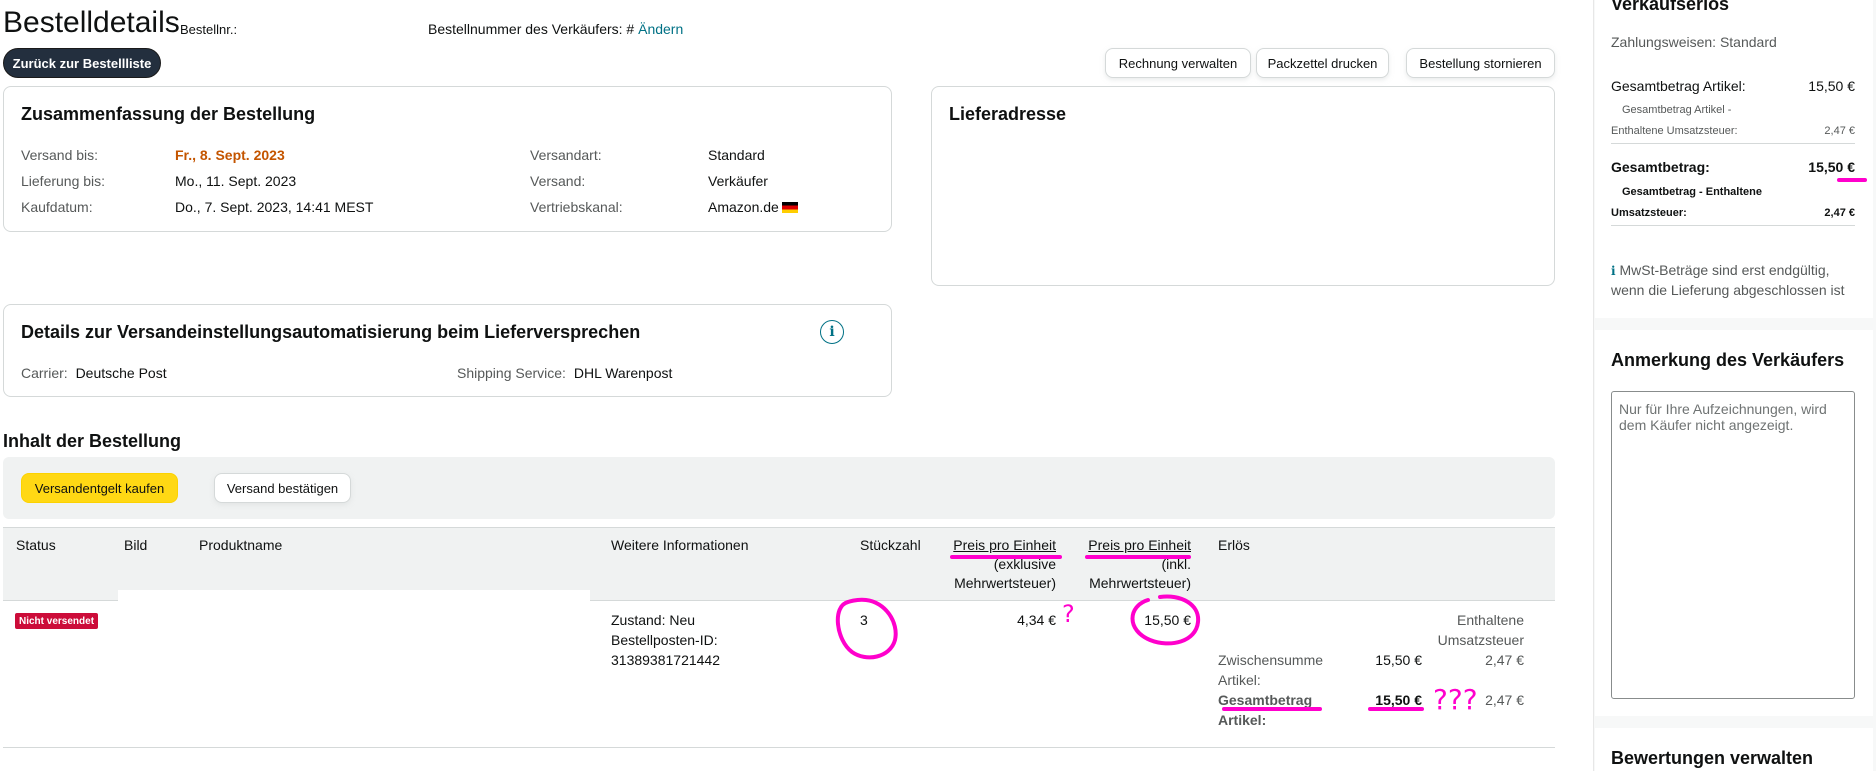 This screenshot has width=1876, height=771. Describe the element at coordinates (1322, 63) in the screenshot. I see `print-packing-slip-button: Packzettel drucken` at that location.